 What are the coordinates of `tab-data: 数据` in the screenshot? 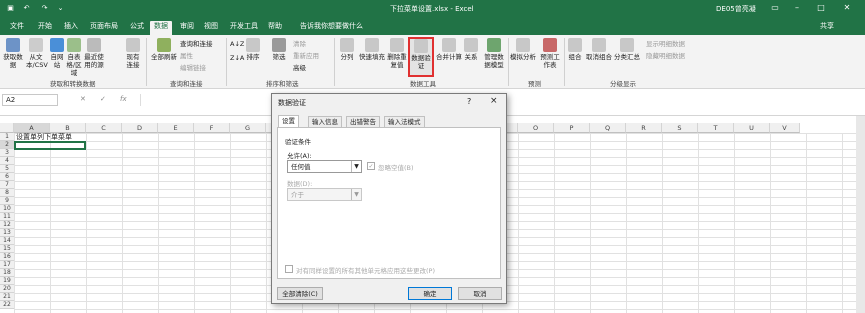 It's located at (161, 28).